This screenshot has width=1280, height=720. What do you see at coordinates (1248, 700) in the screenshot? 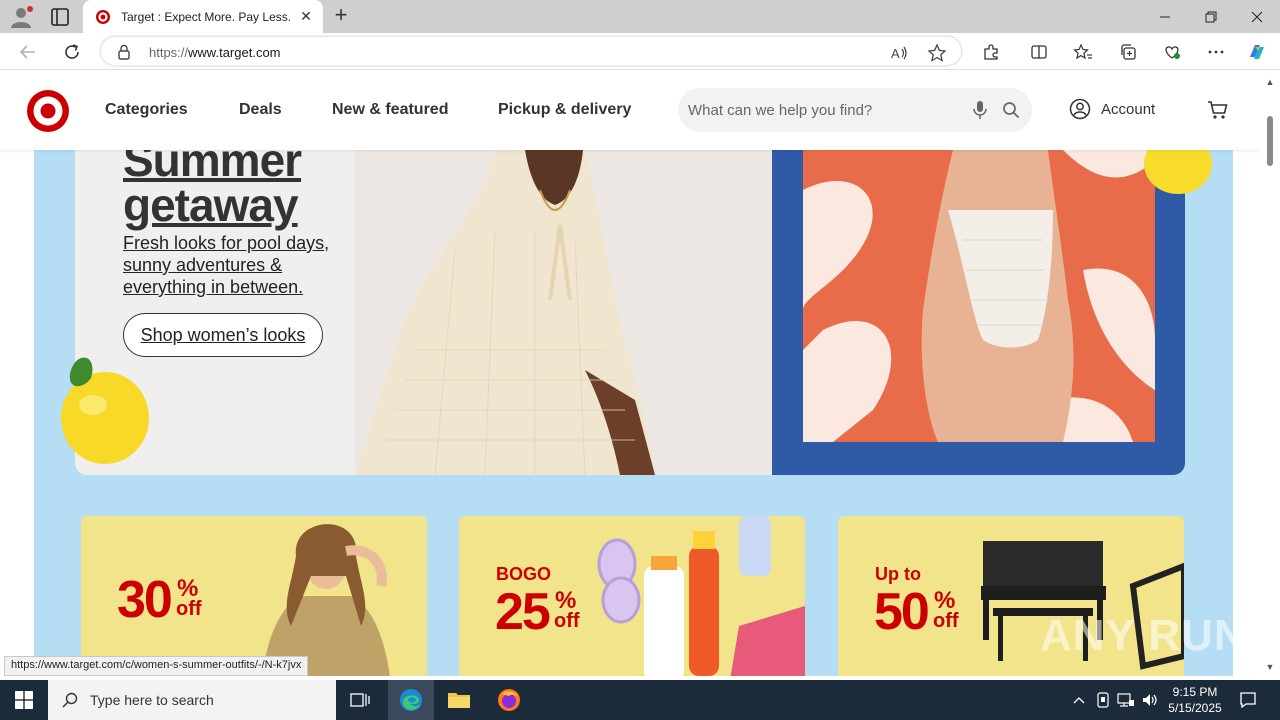
I see `notifications-icon` at bounding box center [1248, 700].